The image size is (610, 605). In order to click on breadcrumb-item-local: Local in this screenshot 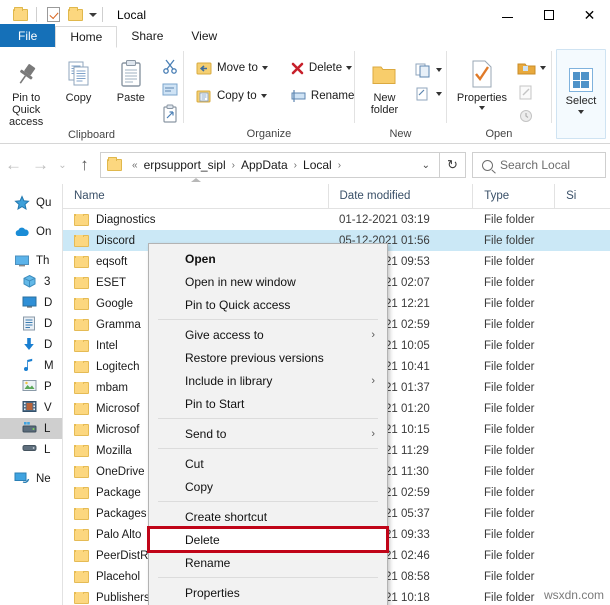, I will do `click(317, 165)`.